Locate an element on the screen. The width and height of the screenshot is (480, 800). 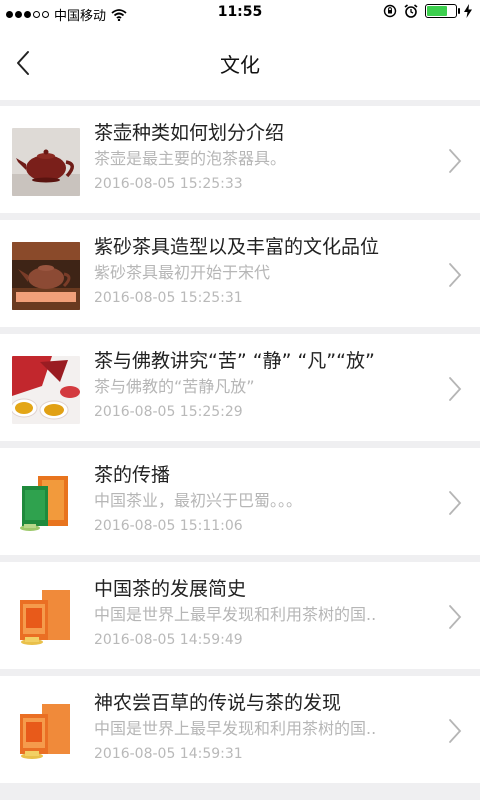
battery-fill is located at coordinates (437, 11).